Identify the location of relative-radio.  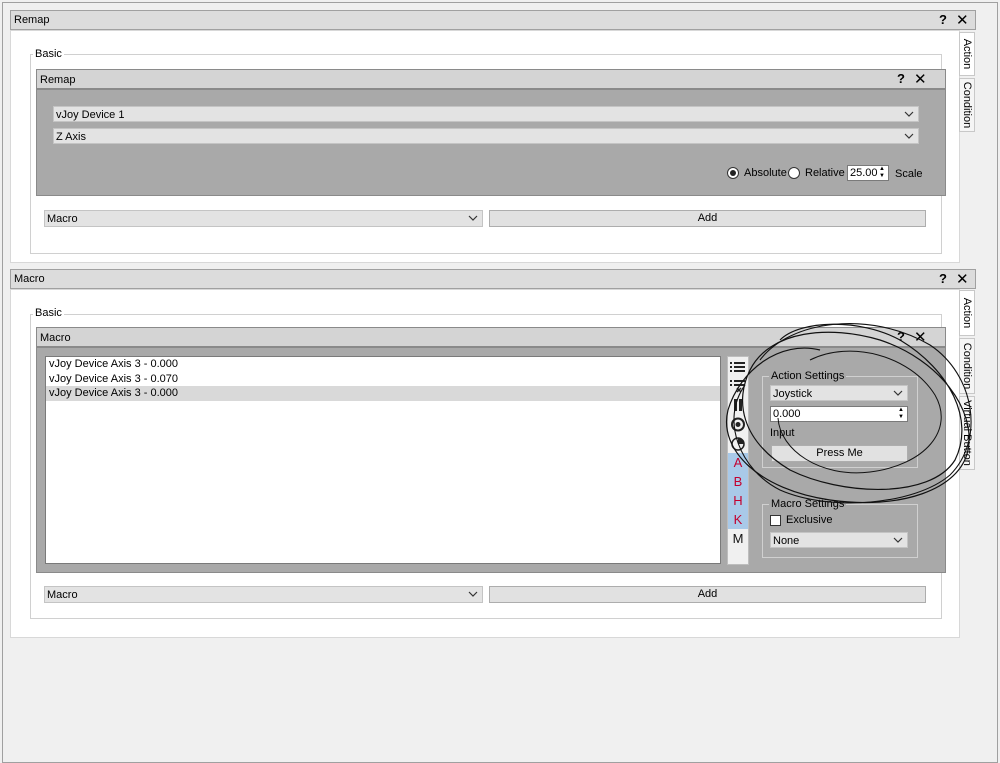
(794, 173).